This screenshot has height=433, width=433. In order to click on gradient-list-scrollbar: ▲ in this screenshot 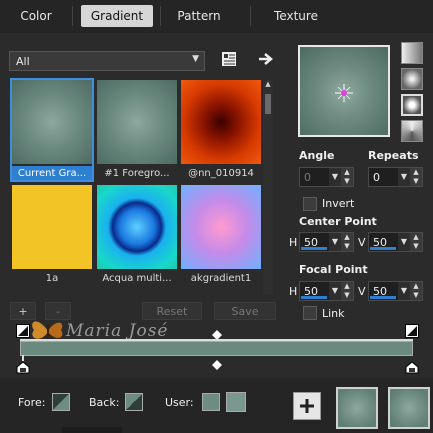, I will do `click(268, 187)`.